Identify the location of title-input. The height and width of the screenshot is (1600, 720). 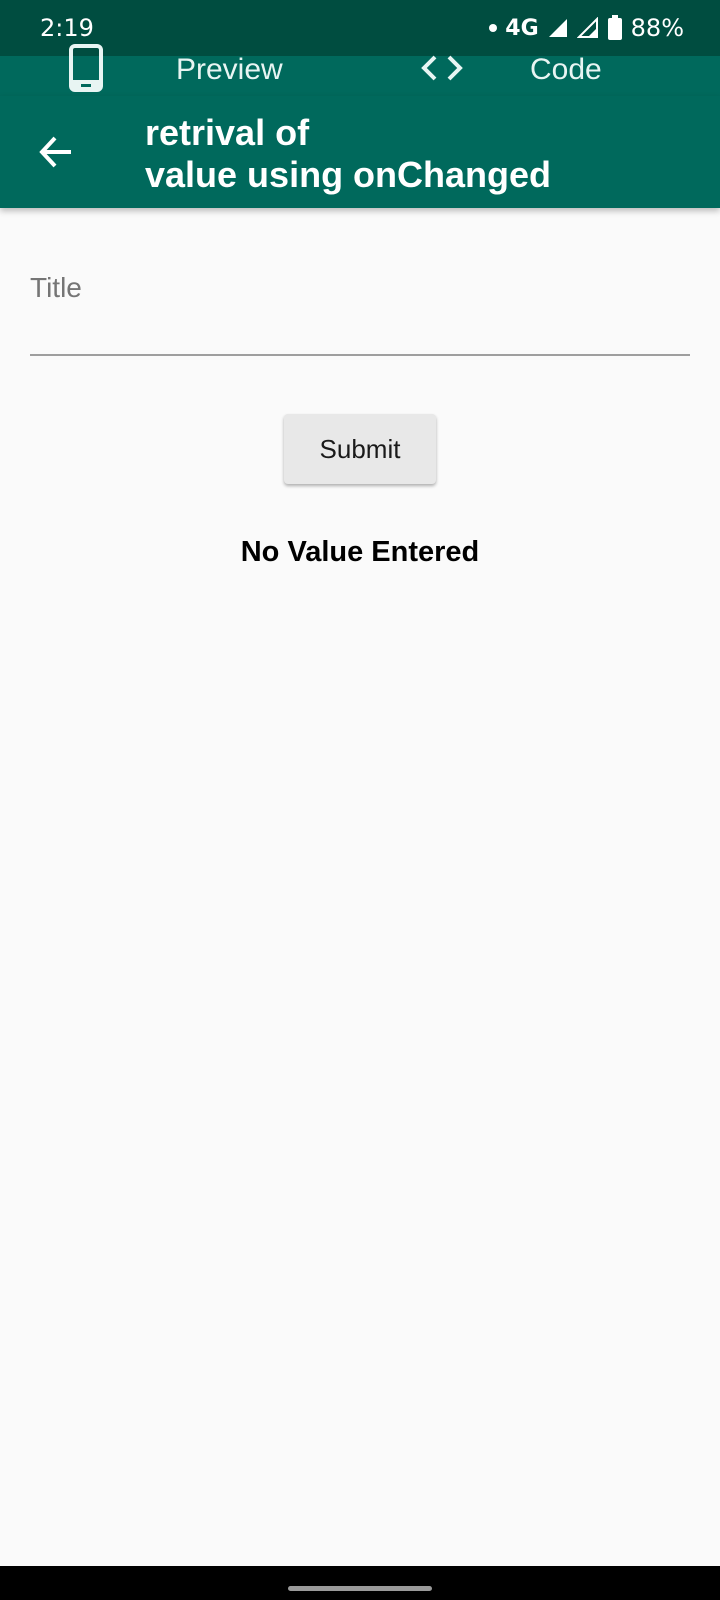
(360, 309).